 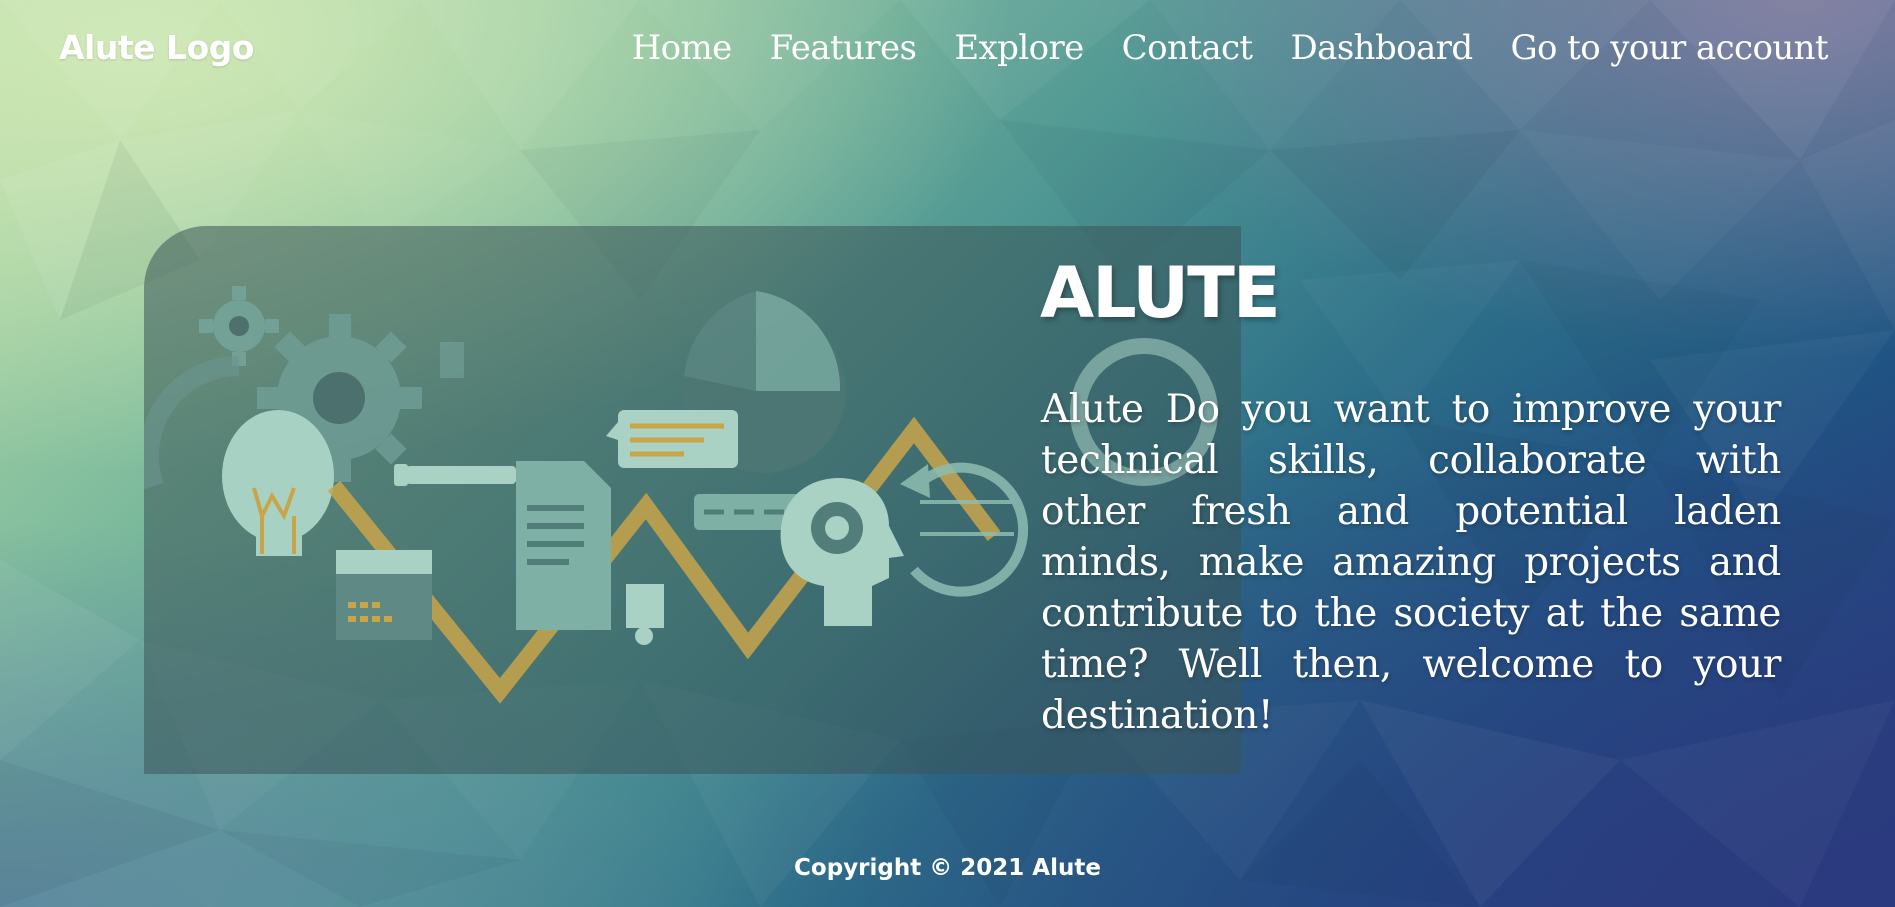 I want to click on footer-copyright: Copyright © 2021 Alute, so click(x=947, y=868).